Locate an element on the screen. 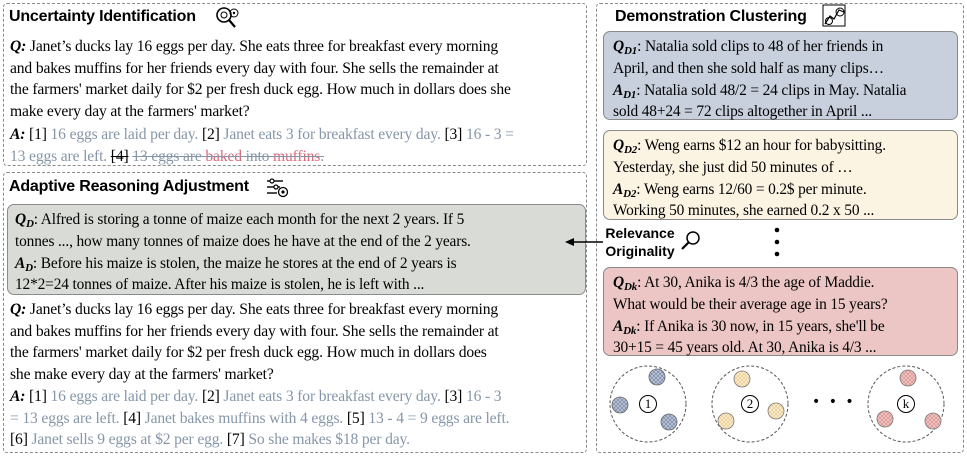 This screenshot has width=967, height=456. settings-sliders-icon is located at coordinates (278, 188).